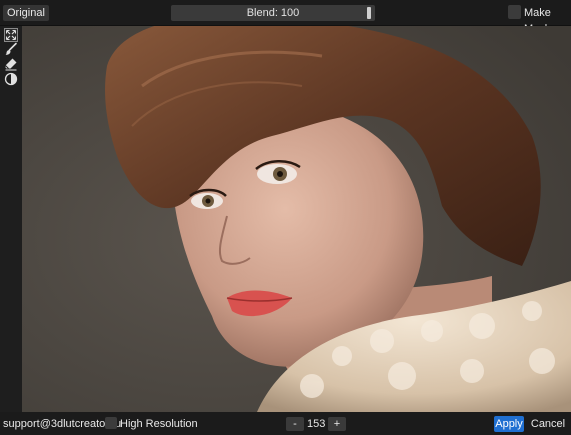 The height and width of the screenshot is (435, 571). Describe the element at coordinates (316, 424) in the screenshot. I see `zoom-value: 153` at that location.